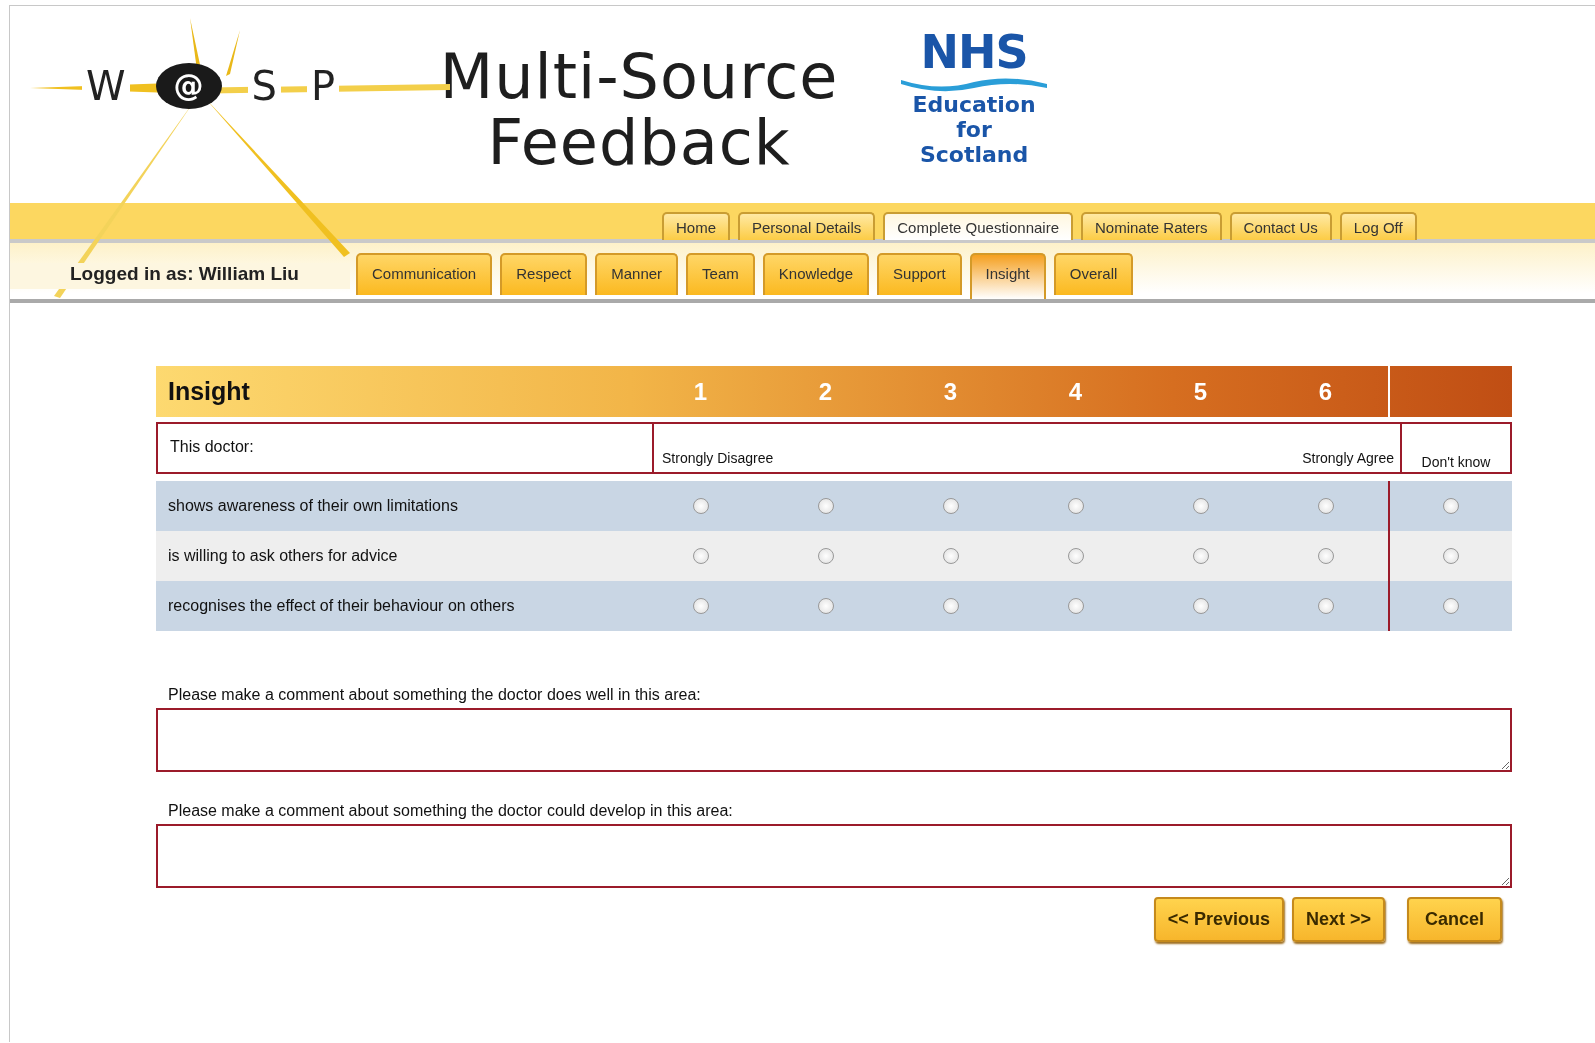 The height and width of the screenshot is (1043, 1595). I want to click on nav-tab: Personal Details, so click(807, 226).